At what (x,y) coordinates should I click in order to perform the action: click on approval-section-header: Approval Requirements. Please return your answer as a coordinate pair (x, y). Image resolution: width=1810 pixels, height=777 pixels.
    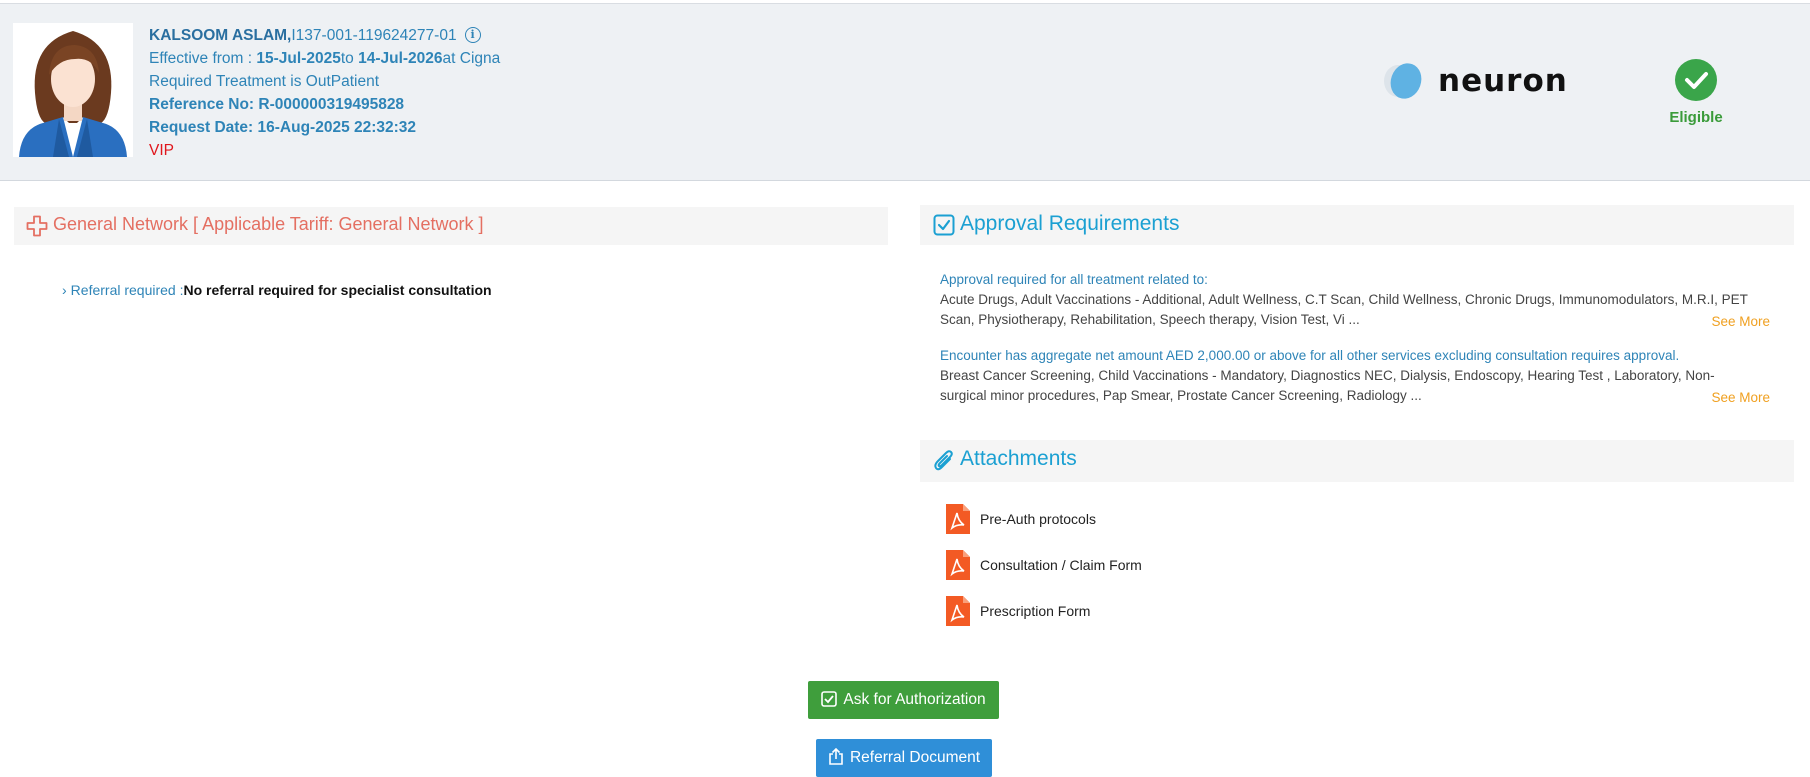
    Looking at the image, I should click on (1357, 225).